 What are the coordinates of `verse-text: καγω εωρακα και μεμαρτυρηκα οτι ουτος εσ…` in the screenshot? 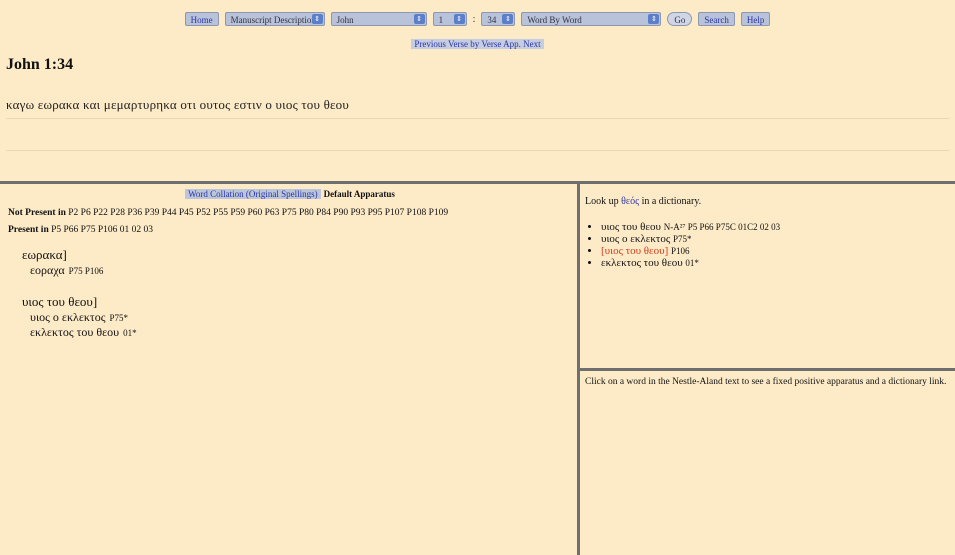 It's located at (177, 105).